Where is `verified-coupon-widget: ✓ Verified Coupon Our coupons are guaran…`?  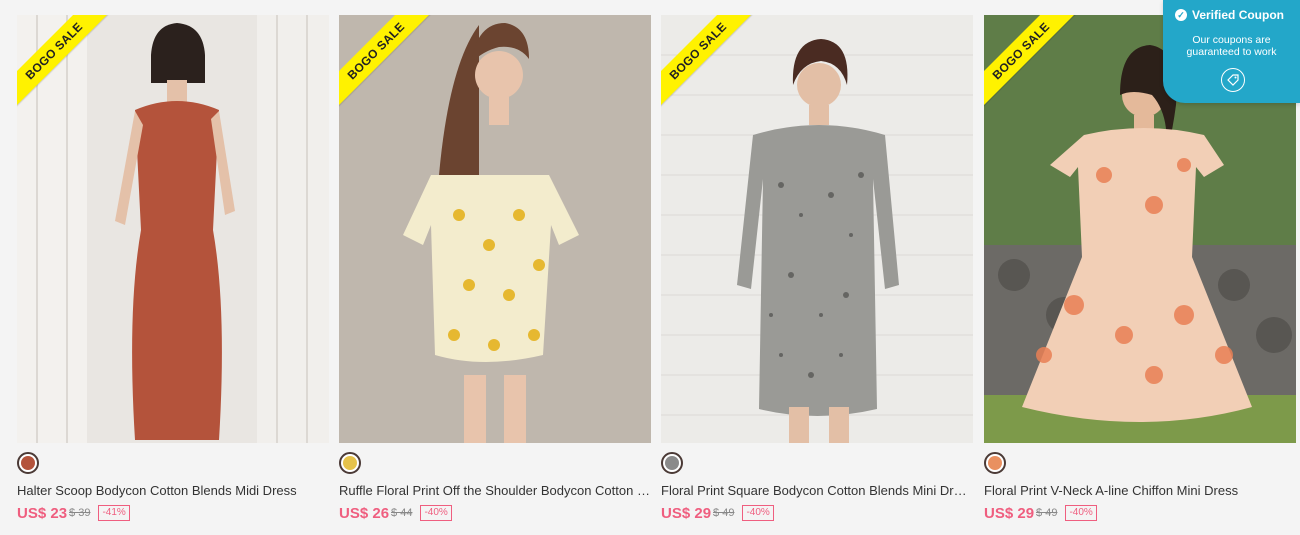 verified-coupon-widget: ✓ Verified Coupon Our coupons are guaran… is located at coordinates (1231, 51).